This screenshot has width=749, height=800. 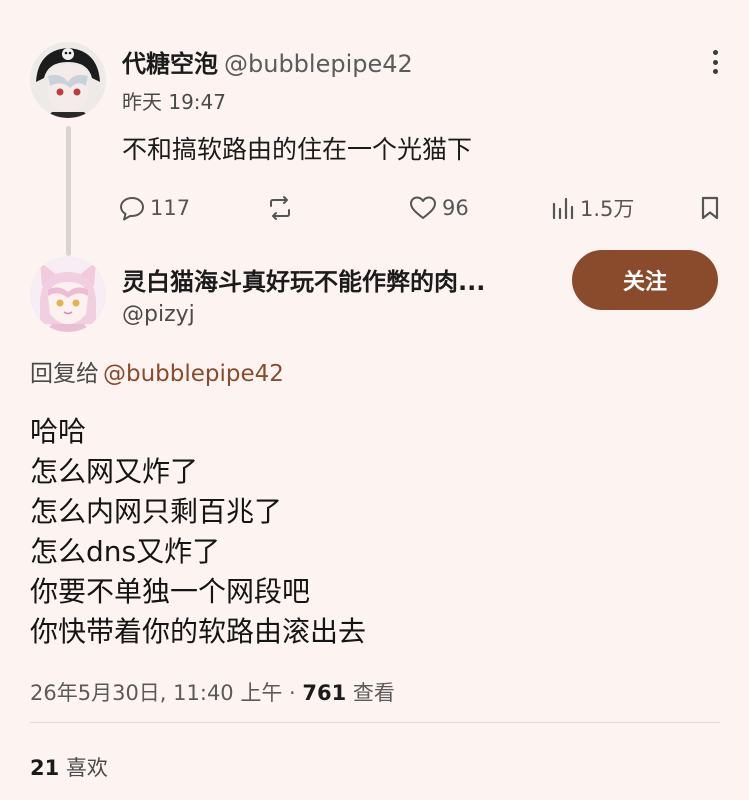 What do you see at coordinates (297, 149) in the screenshot?
I see `post-text: 不和搞软路由的住在一个光猫下` at bounding box center [297, 149].